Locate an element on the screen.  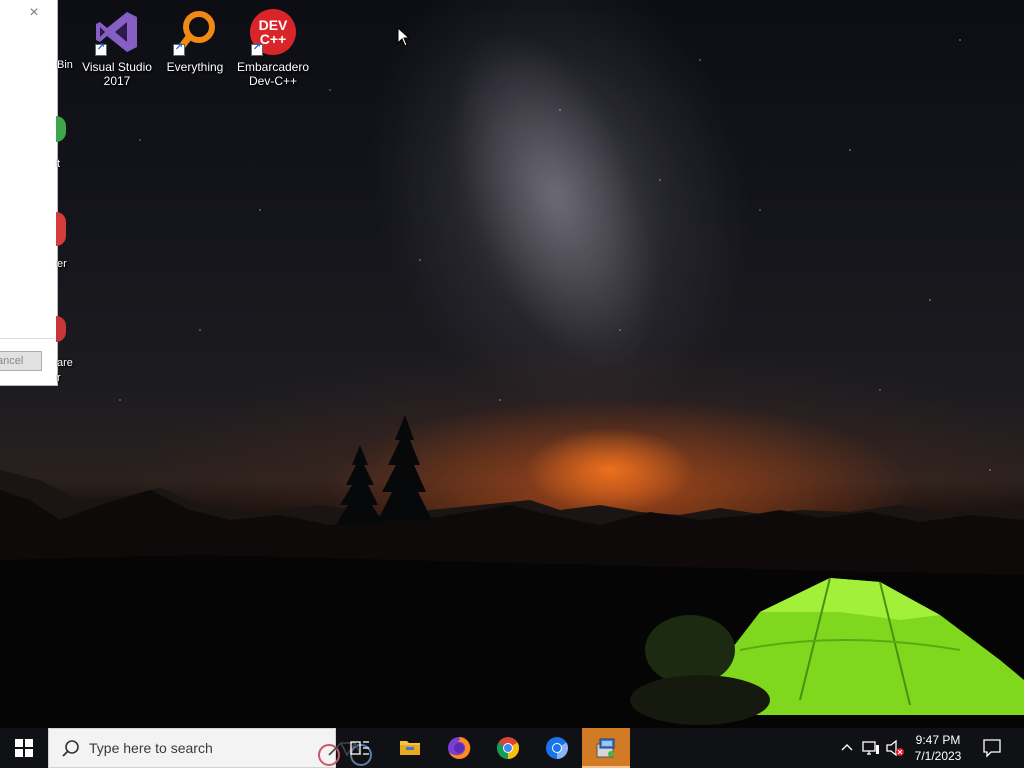
chevron-up-icon is located at coordinates (847, 747).